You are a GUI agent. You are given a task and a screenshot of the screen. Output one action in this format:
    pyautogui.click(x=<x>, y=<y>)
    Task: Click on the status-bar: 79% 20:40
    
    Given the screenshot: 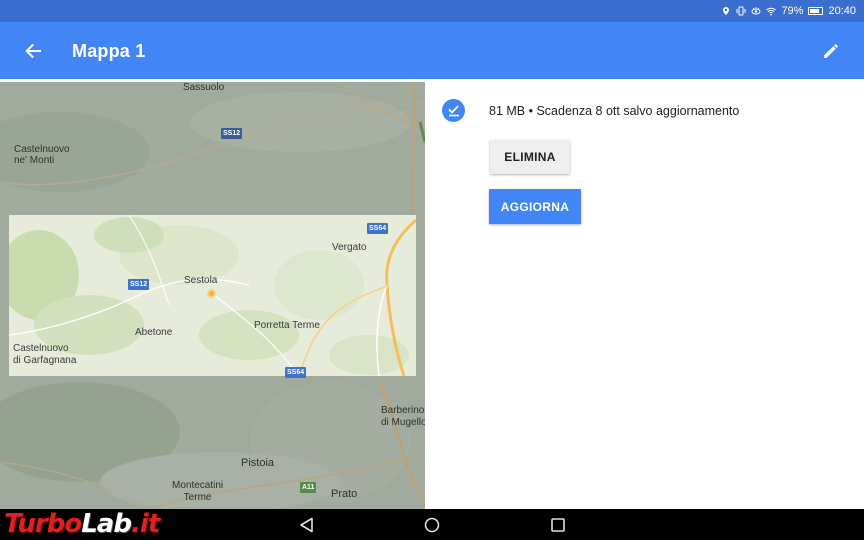 What is the action you would take?
    pyautogui.click(x=432, y=11)
    